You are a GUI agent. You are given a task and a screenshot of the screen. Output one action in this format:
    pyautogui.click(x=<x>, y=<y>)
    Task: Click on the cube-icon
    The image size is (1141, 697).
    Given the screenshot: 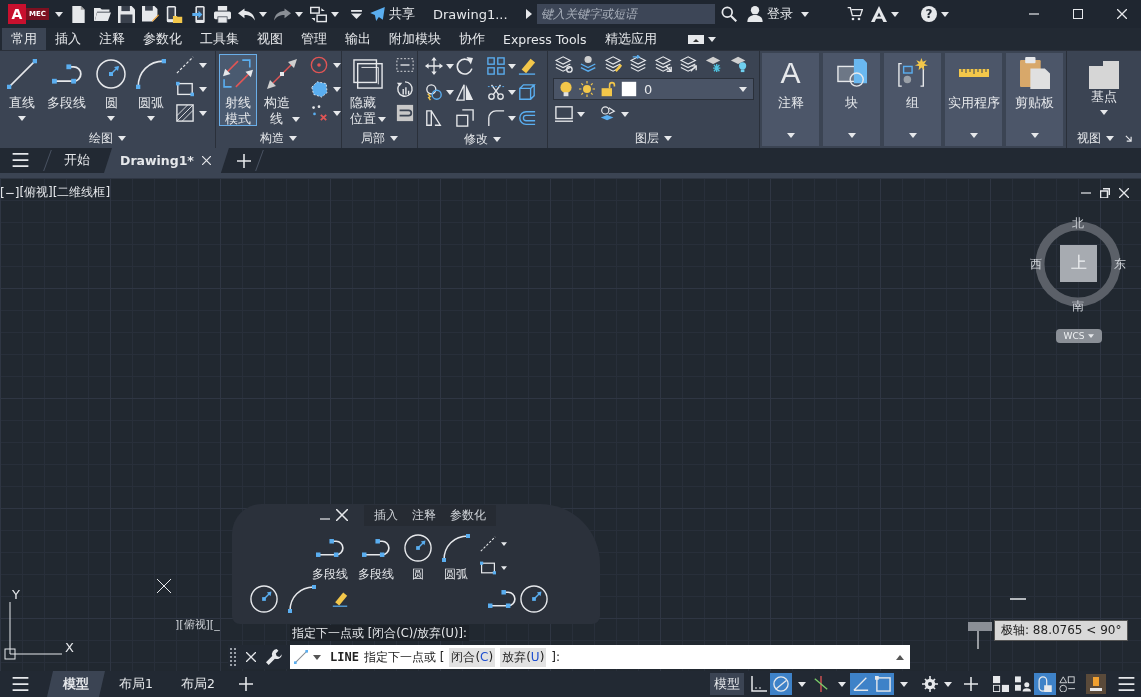 What is the action you would take?
    pyautogui.click(x=527, y=92)
    